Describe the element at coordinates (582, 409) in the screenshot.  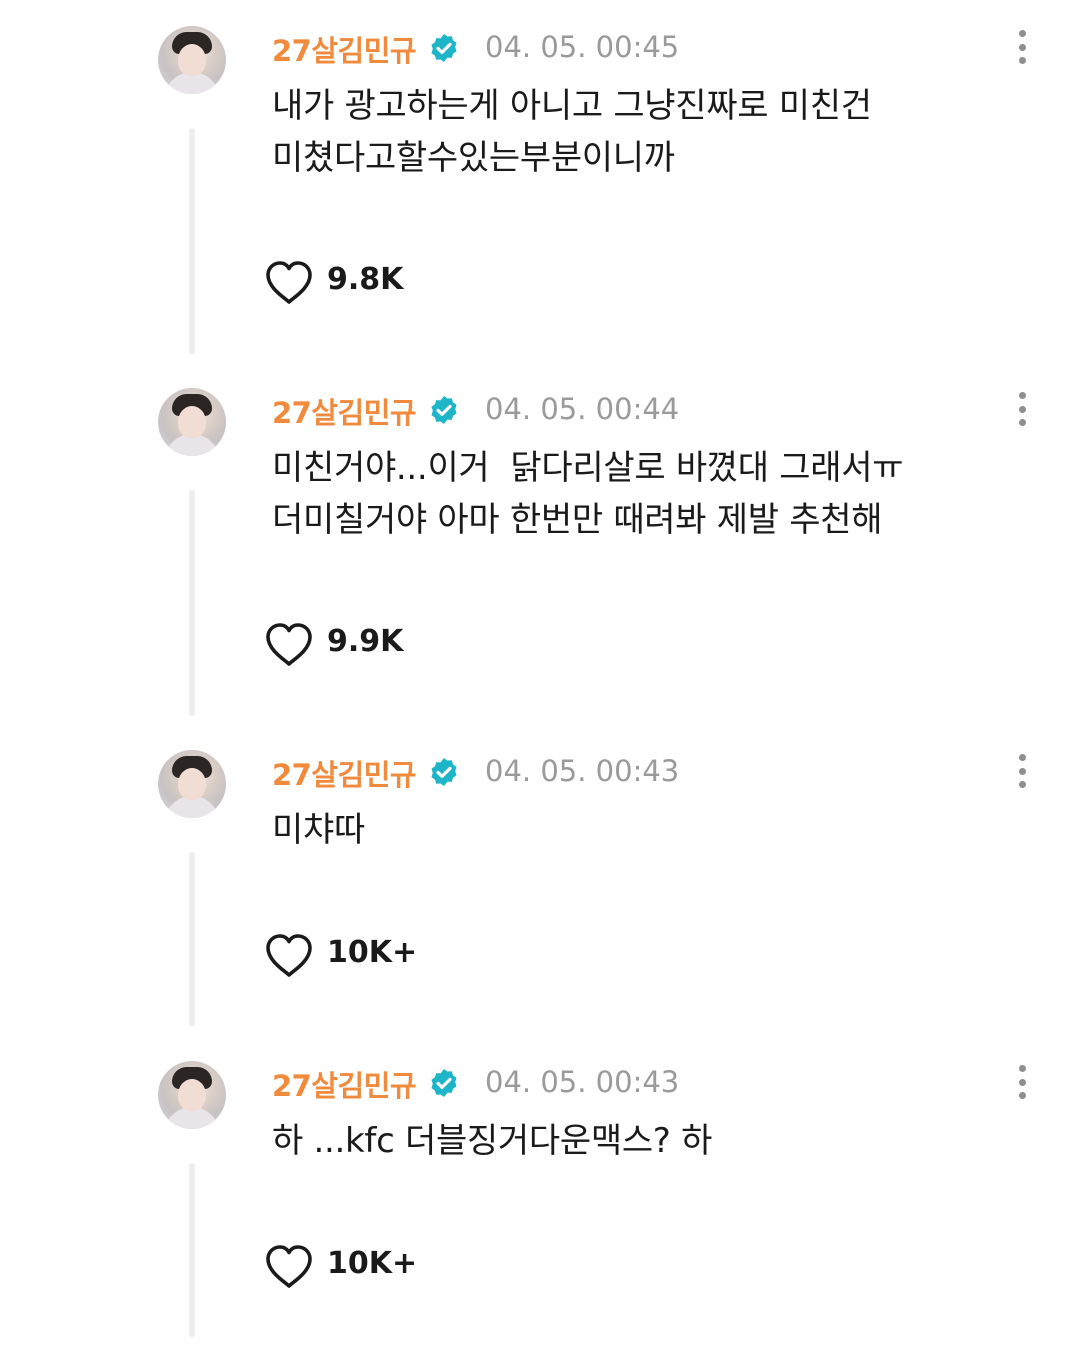
I see `timestamp: 04. 05. 00:44` at that location.